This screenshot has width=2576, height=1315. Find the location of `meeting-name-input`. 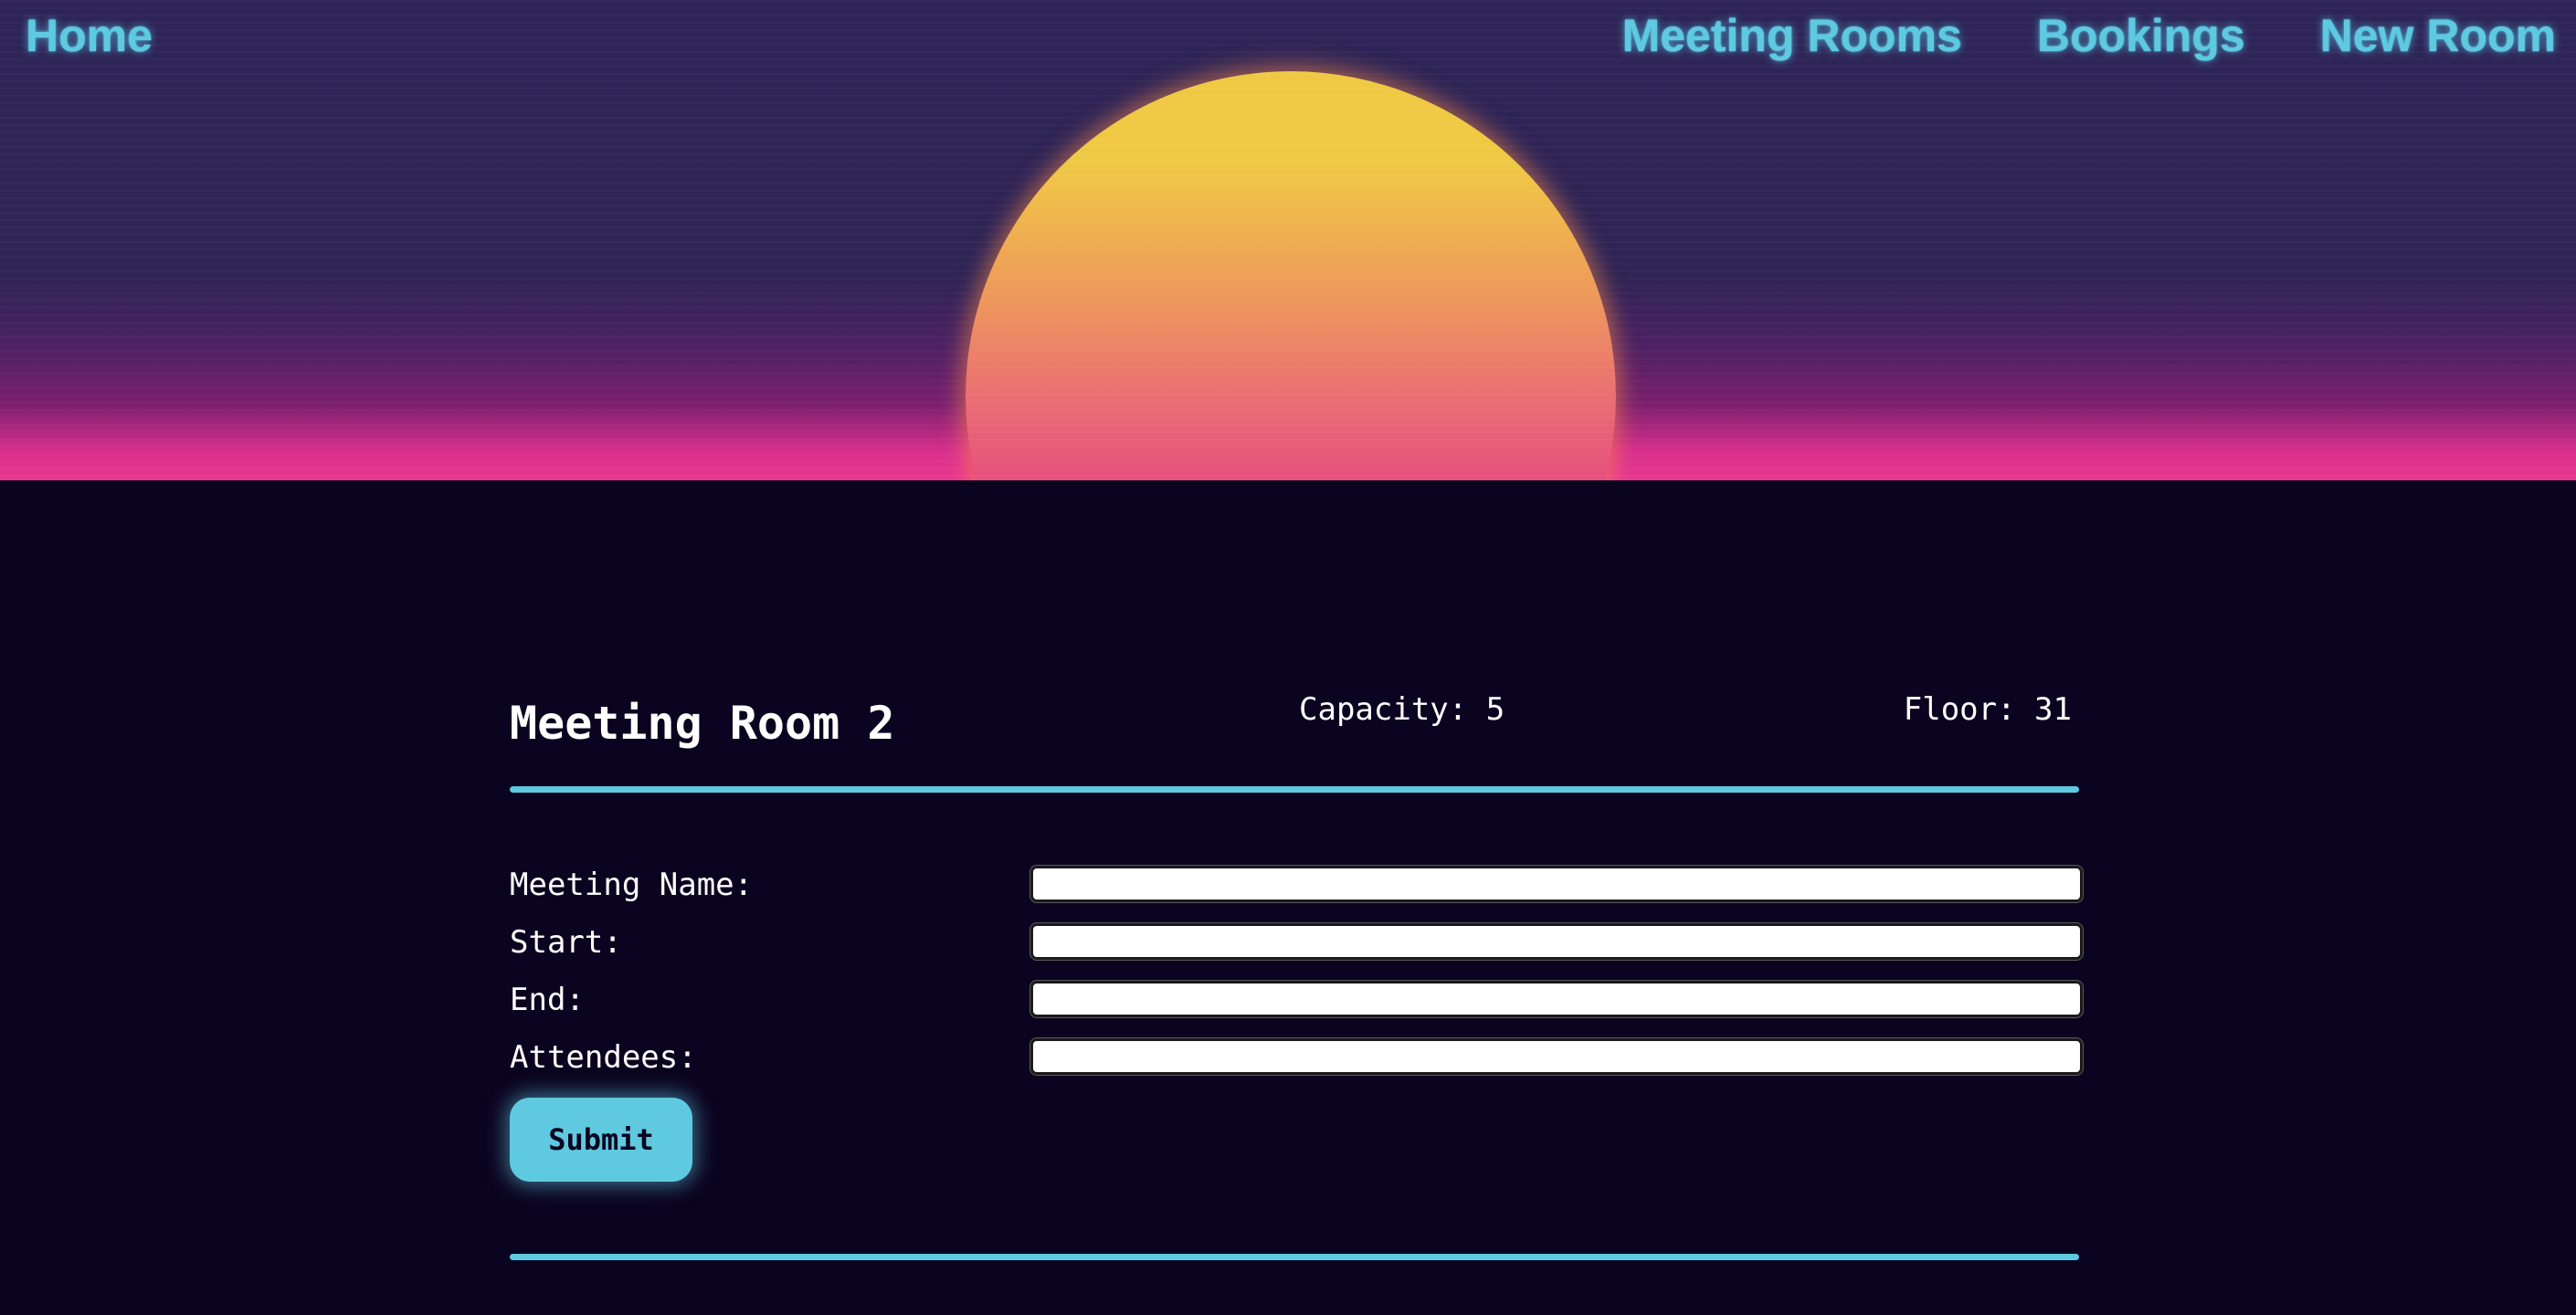

meeting-name-input is located at coordinates (1556, 884).